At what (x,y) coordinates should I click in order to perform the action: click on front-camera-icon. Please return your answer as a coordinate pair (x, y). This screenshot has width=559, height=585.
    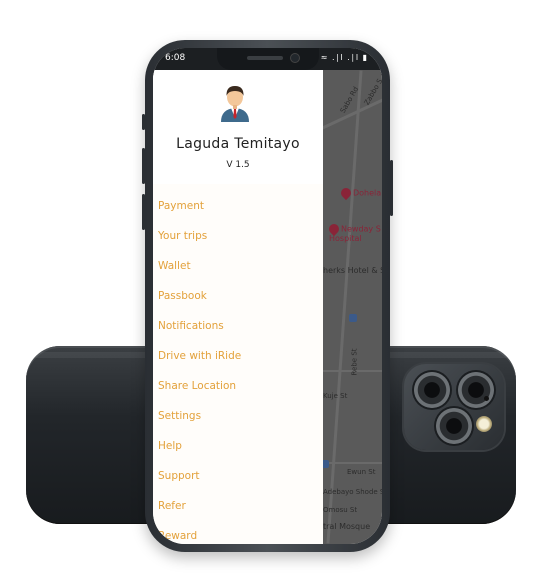
    Looking at the image, I should click on (295, 58).